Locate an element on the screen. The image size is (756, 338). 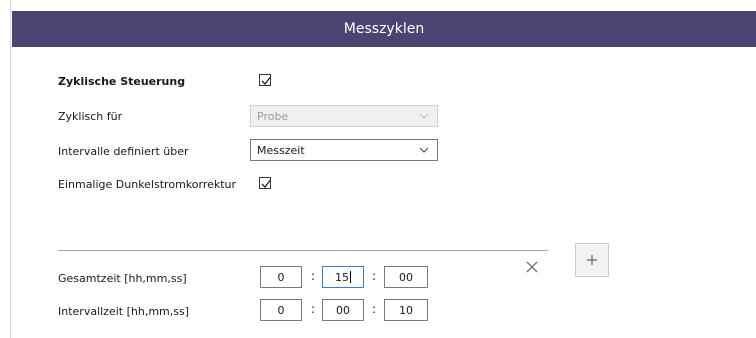
total-time-hours-input: 0 is located at coordinates (281, 277).